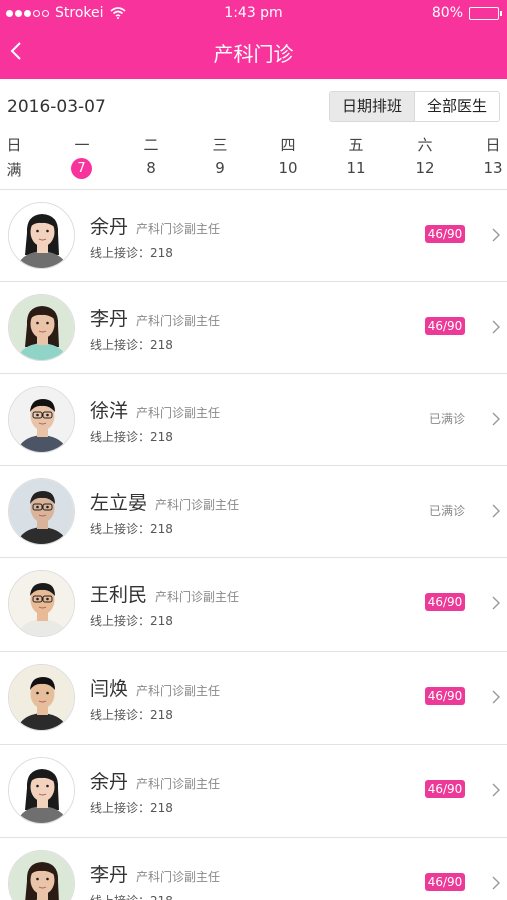 This screenshot has height=900, width=507. Describe the element at coordinates (151, 145) in the screenshot. I see `weekday-label: 二` at that location.